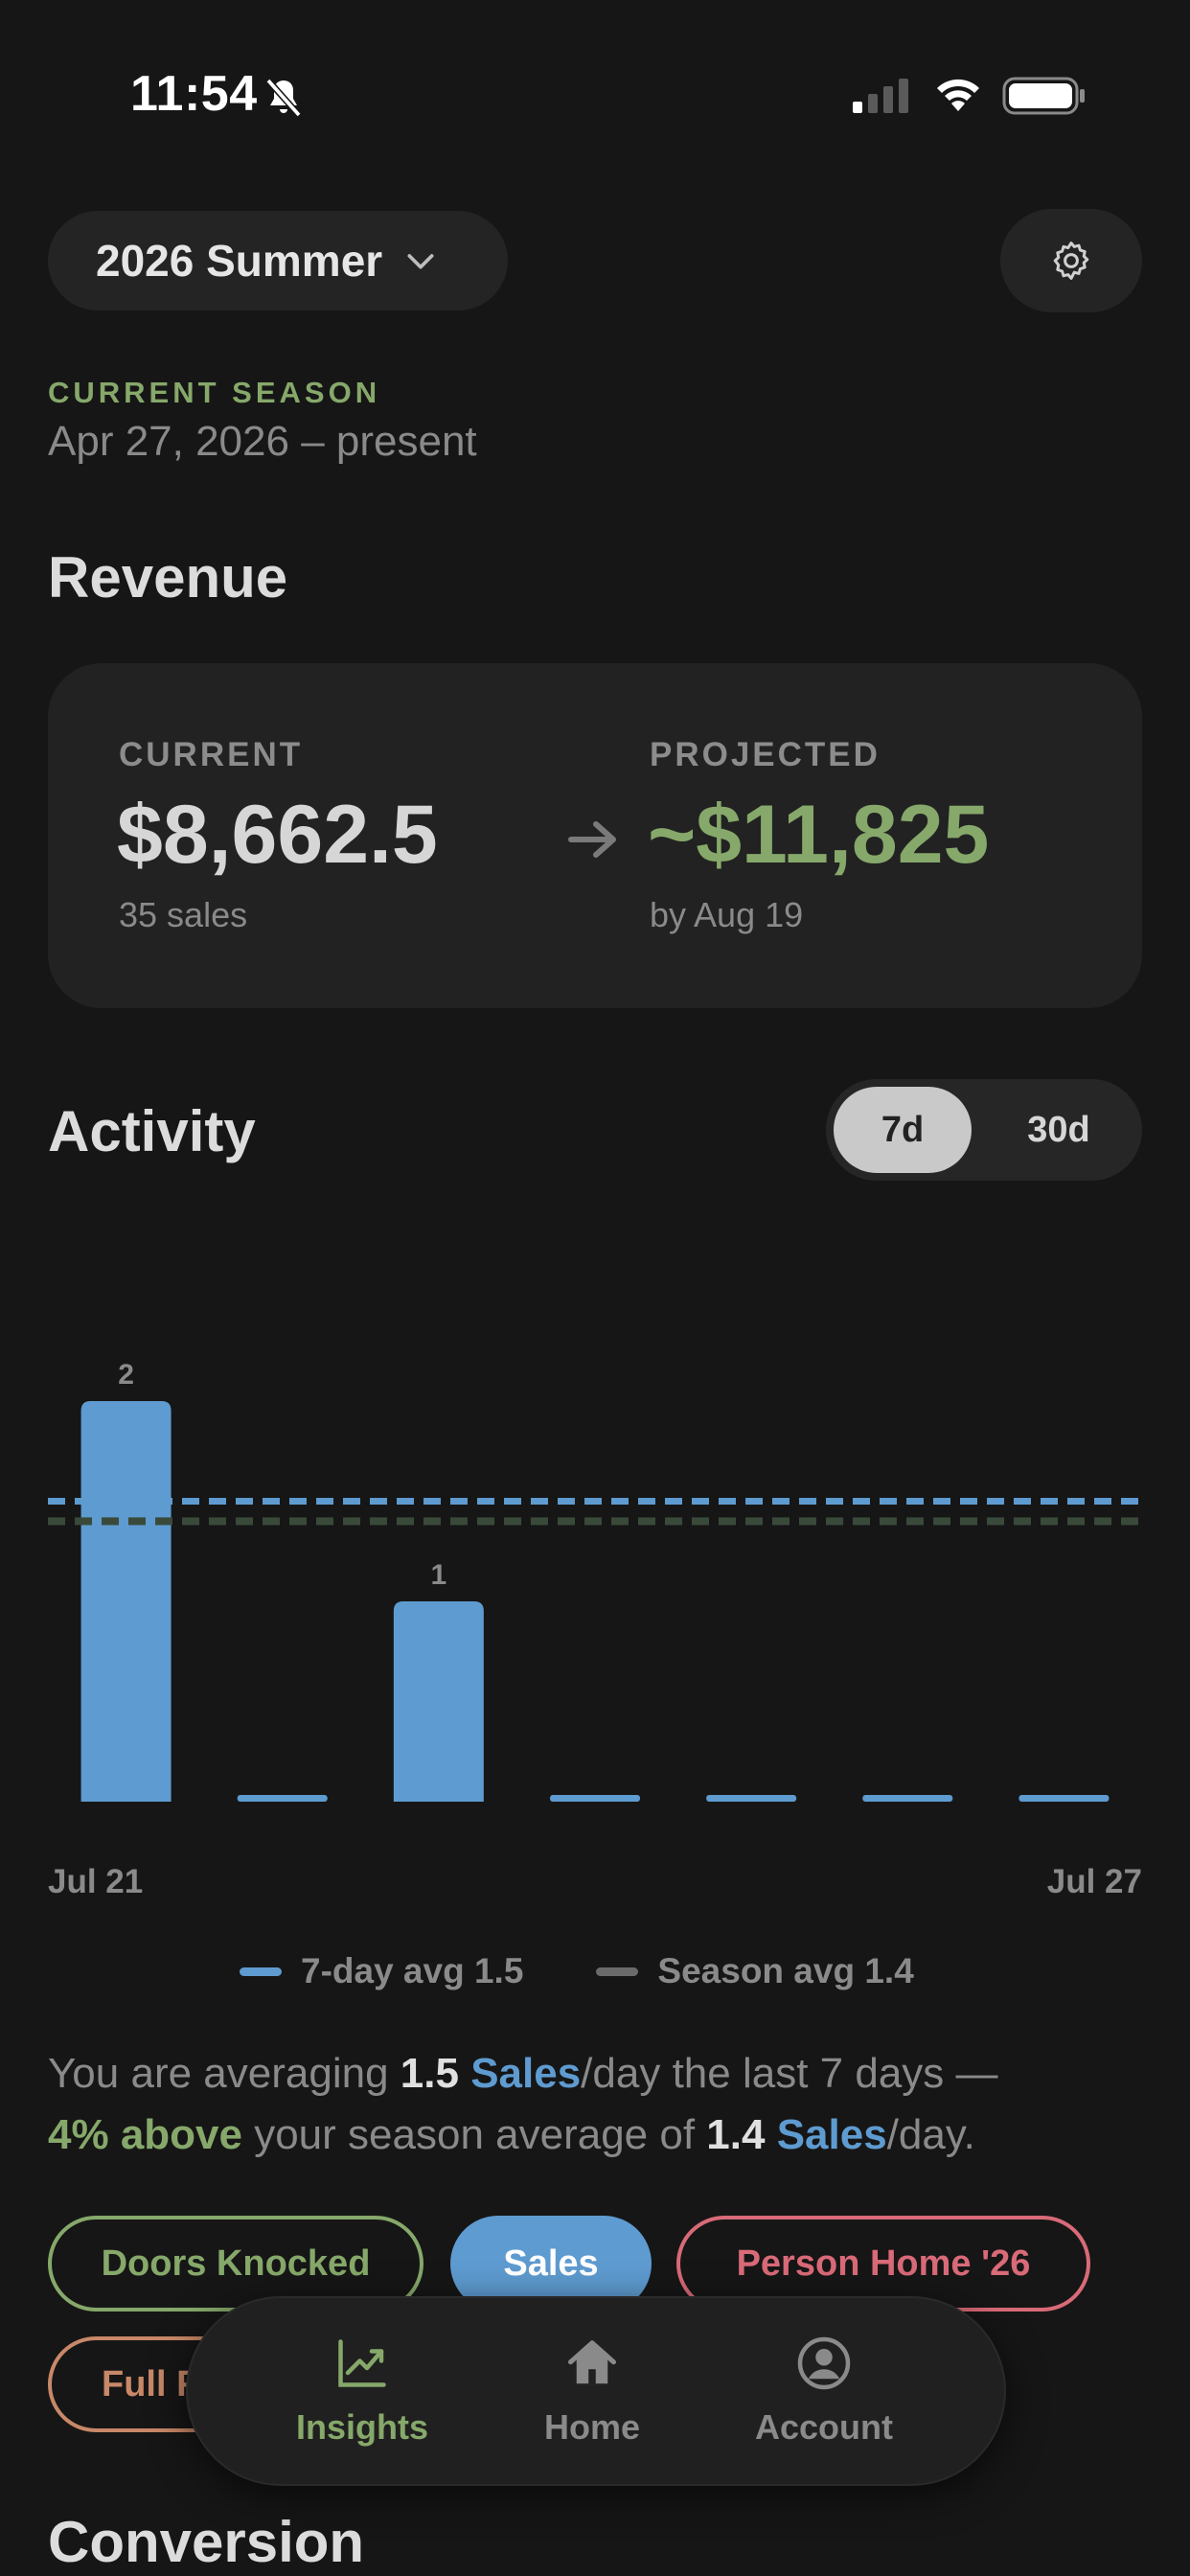  I want to click on tab-account-label: Account, so click(824, 2427).